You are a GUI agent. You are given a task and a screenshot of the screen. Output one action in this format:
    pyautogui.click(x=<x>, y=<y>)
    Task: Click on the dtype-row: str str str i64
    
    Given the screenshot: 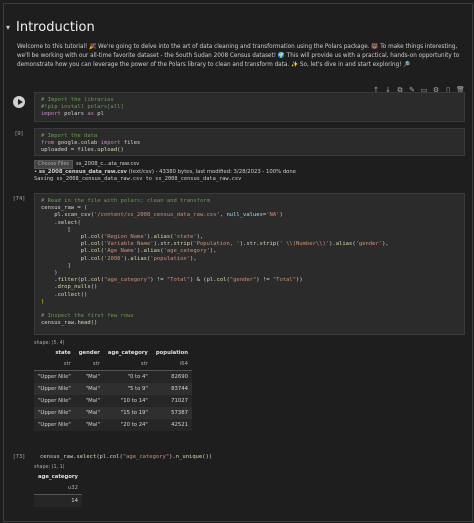 What is the action you would take?
    pyautogui.click(x=113, y=364)
    